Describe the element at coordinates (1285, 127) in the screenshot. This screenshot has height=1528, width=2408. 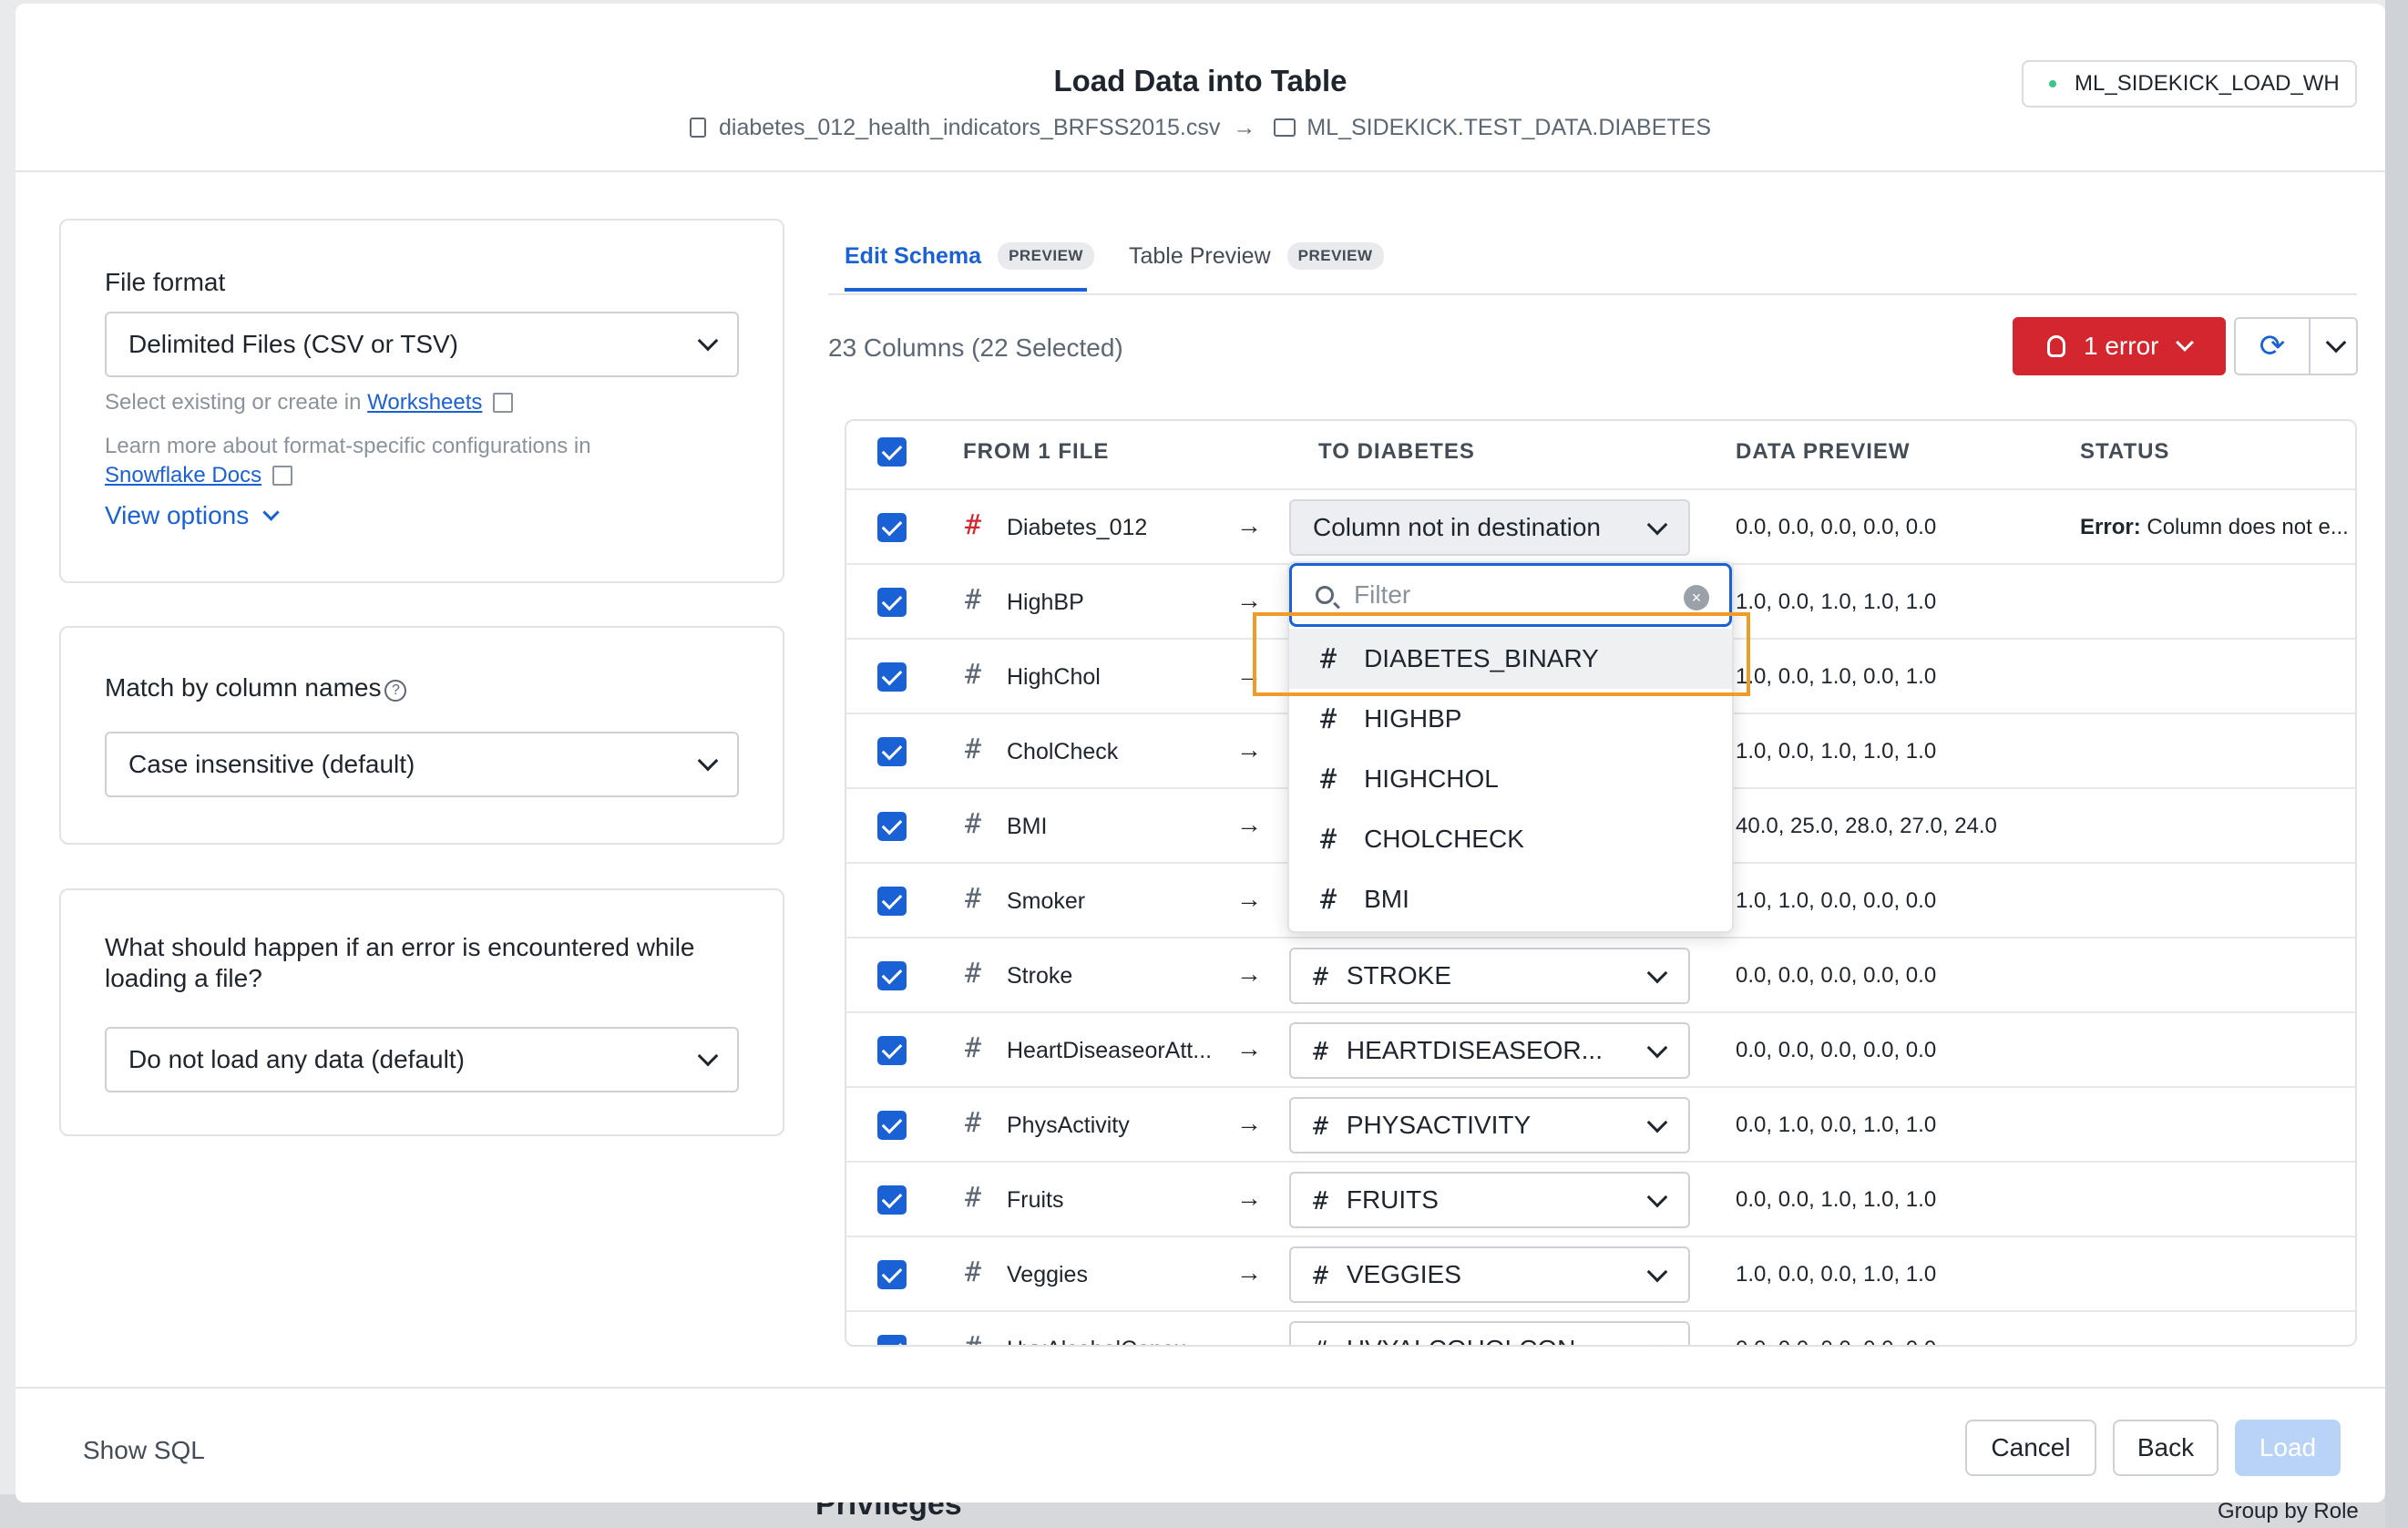
I see `table-icon` at that location.